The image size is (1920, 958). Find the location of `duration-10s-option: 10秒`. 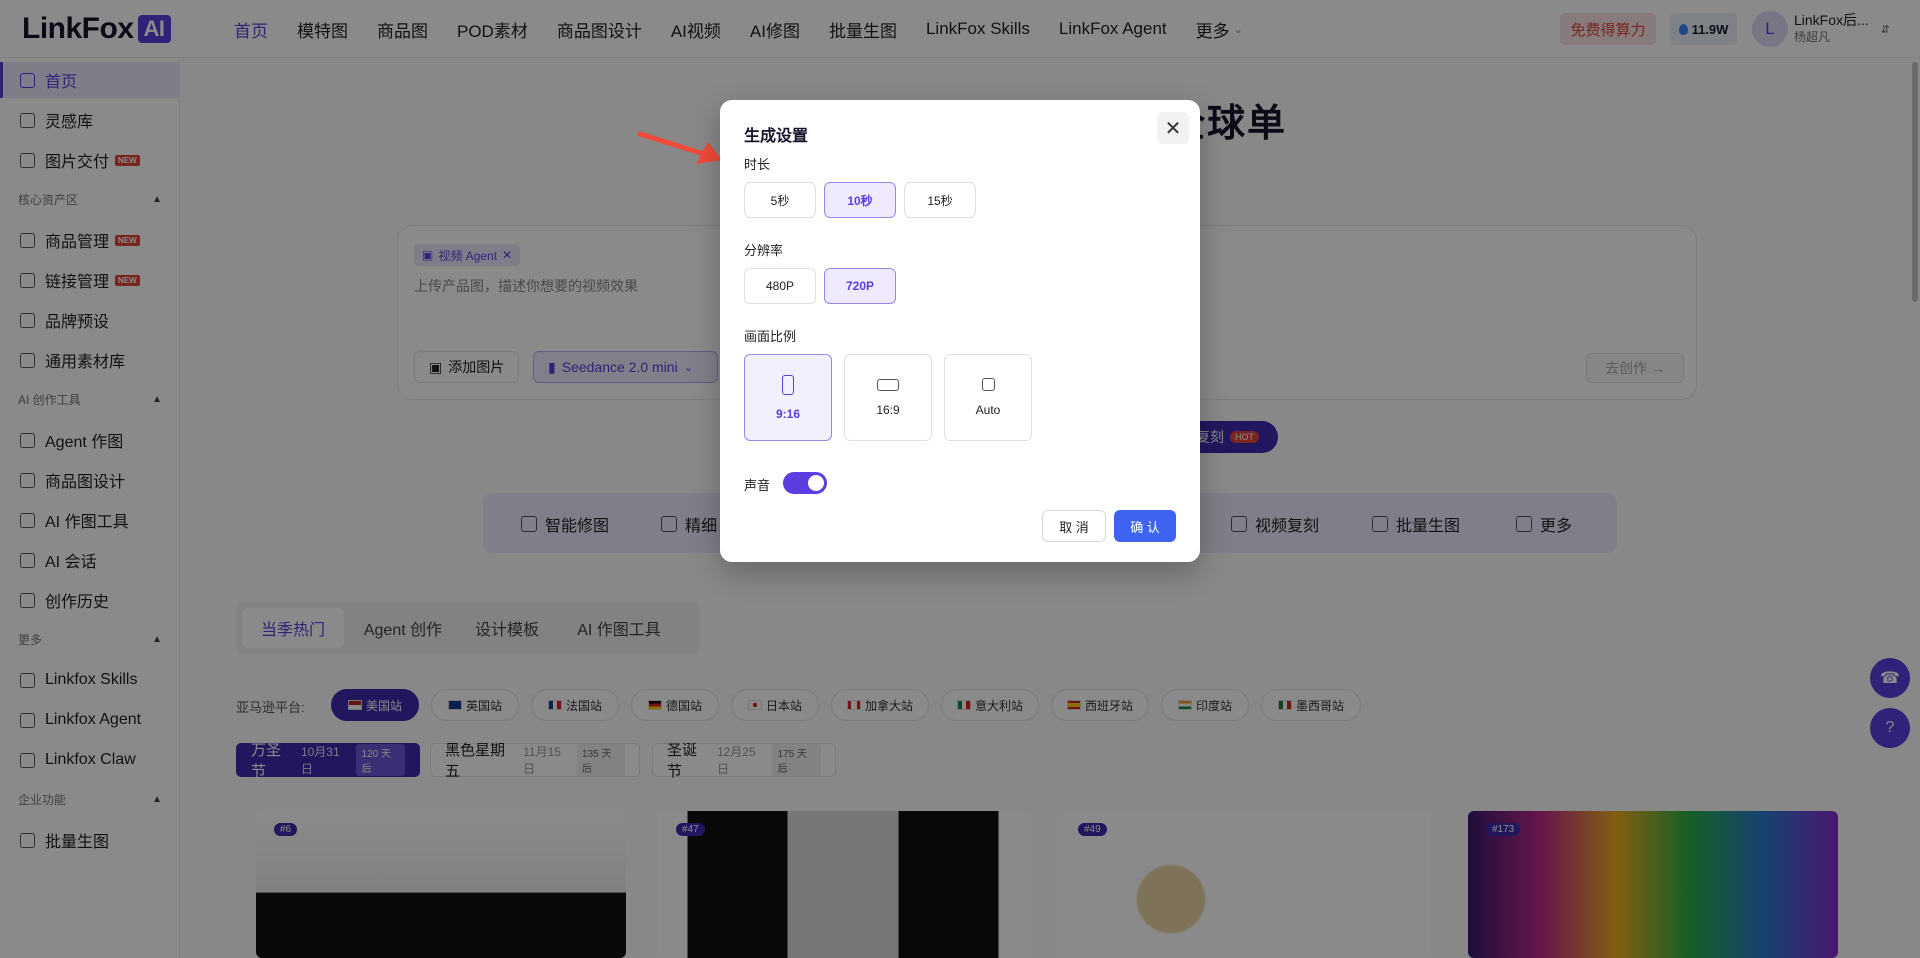

duration-10s-option: 10秒 is located at coordinates (860, 200).